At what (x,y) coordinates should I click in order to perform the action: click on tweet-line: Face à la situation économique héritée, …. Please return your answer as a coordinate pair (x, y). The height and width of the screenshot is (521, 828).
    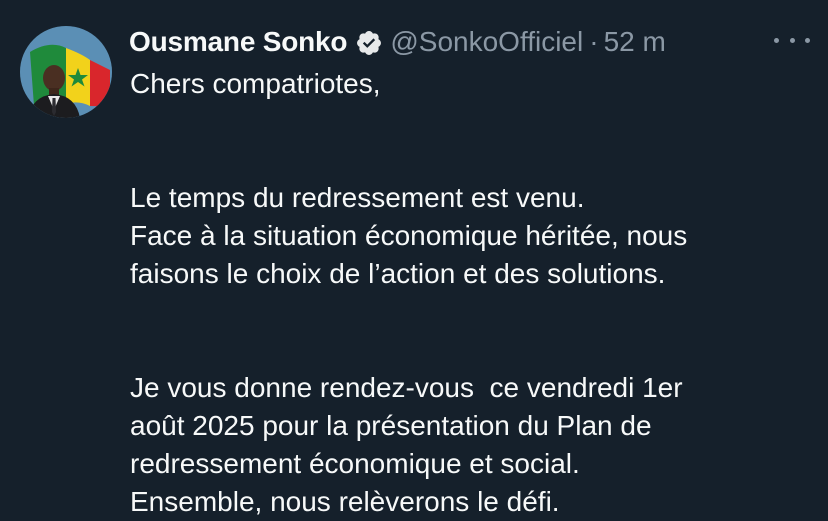
    Looking at the image, I should click on (409, 235).